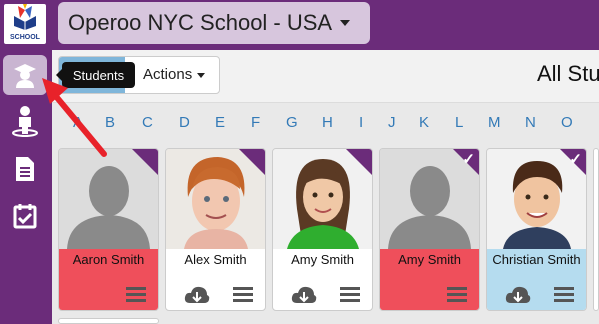 The image size is (599, 324). I want to click on document-icon, so click(25, 169).